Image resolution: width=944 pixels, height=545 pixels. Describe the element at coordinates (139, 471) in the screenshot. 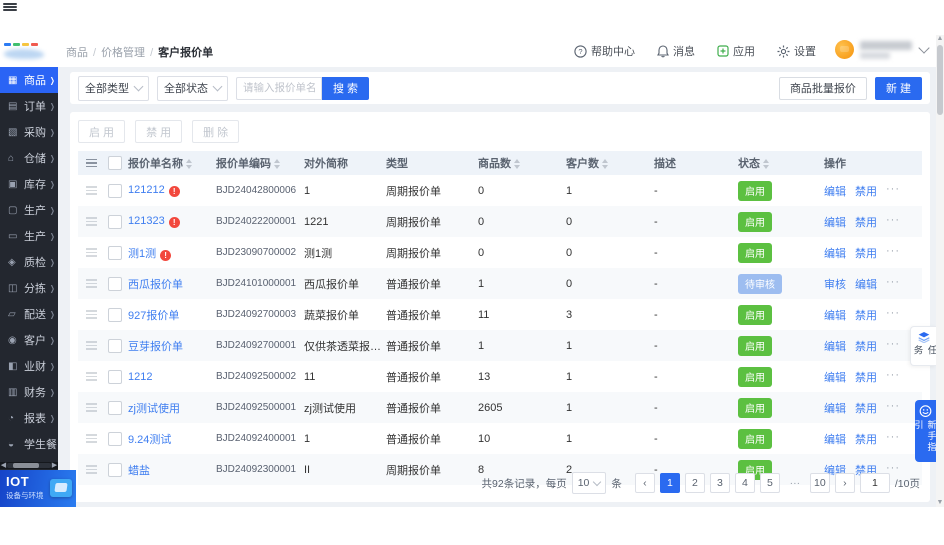

I see `quotation-name-link: 蜡盐` at that location.